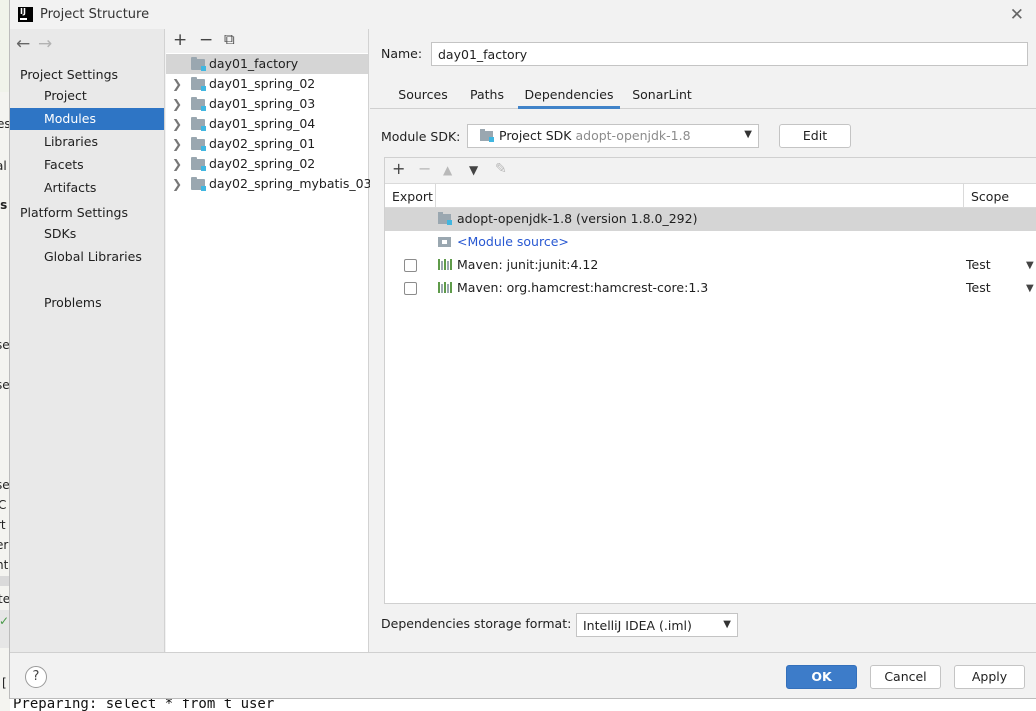 The image size is (1036, 711). I want to click on cancel-button: Cancel, so click(905, 677).